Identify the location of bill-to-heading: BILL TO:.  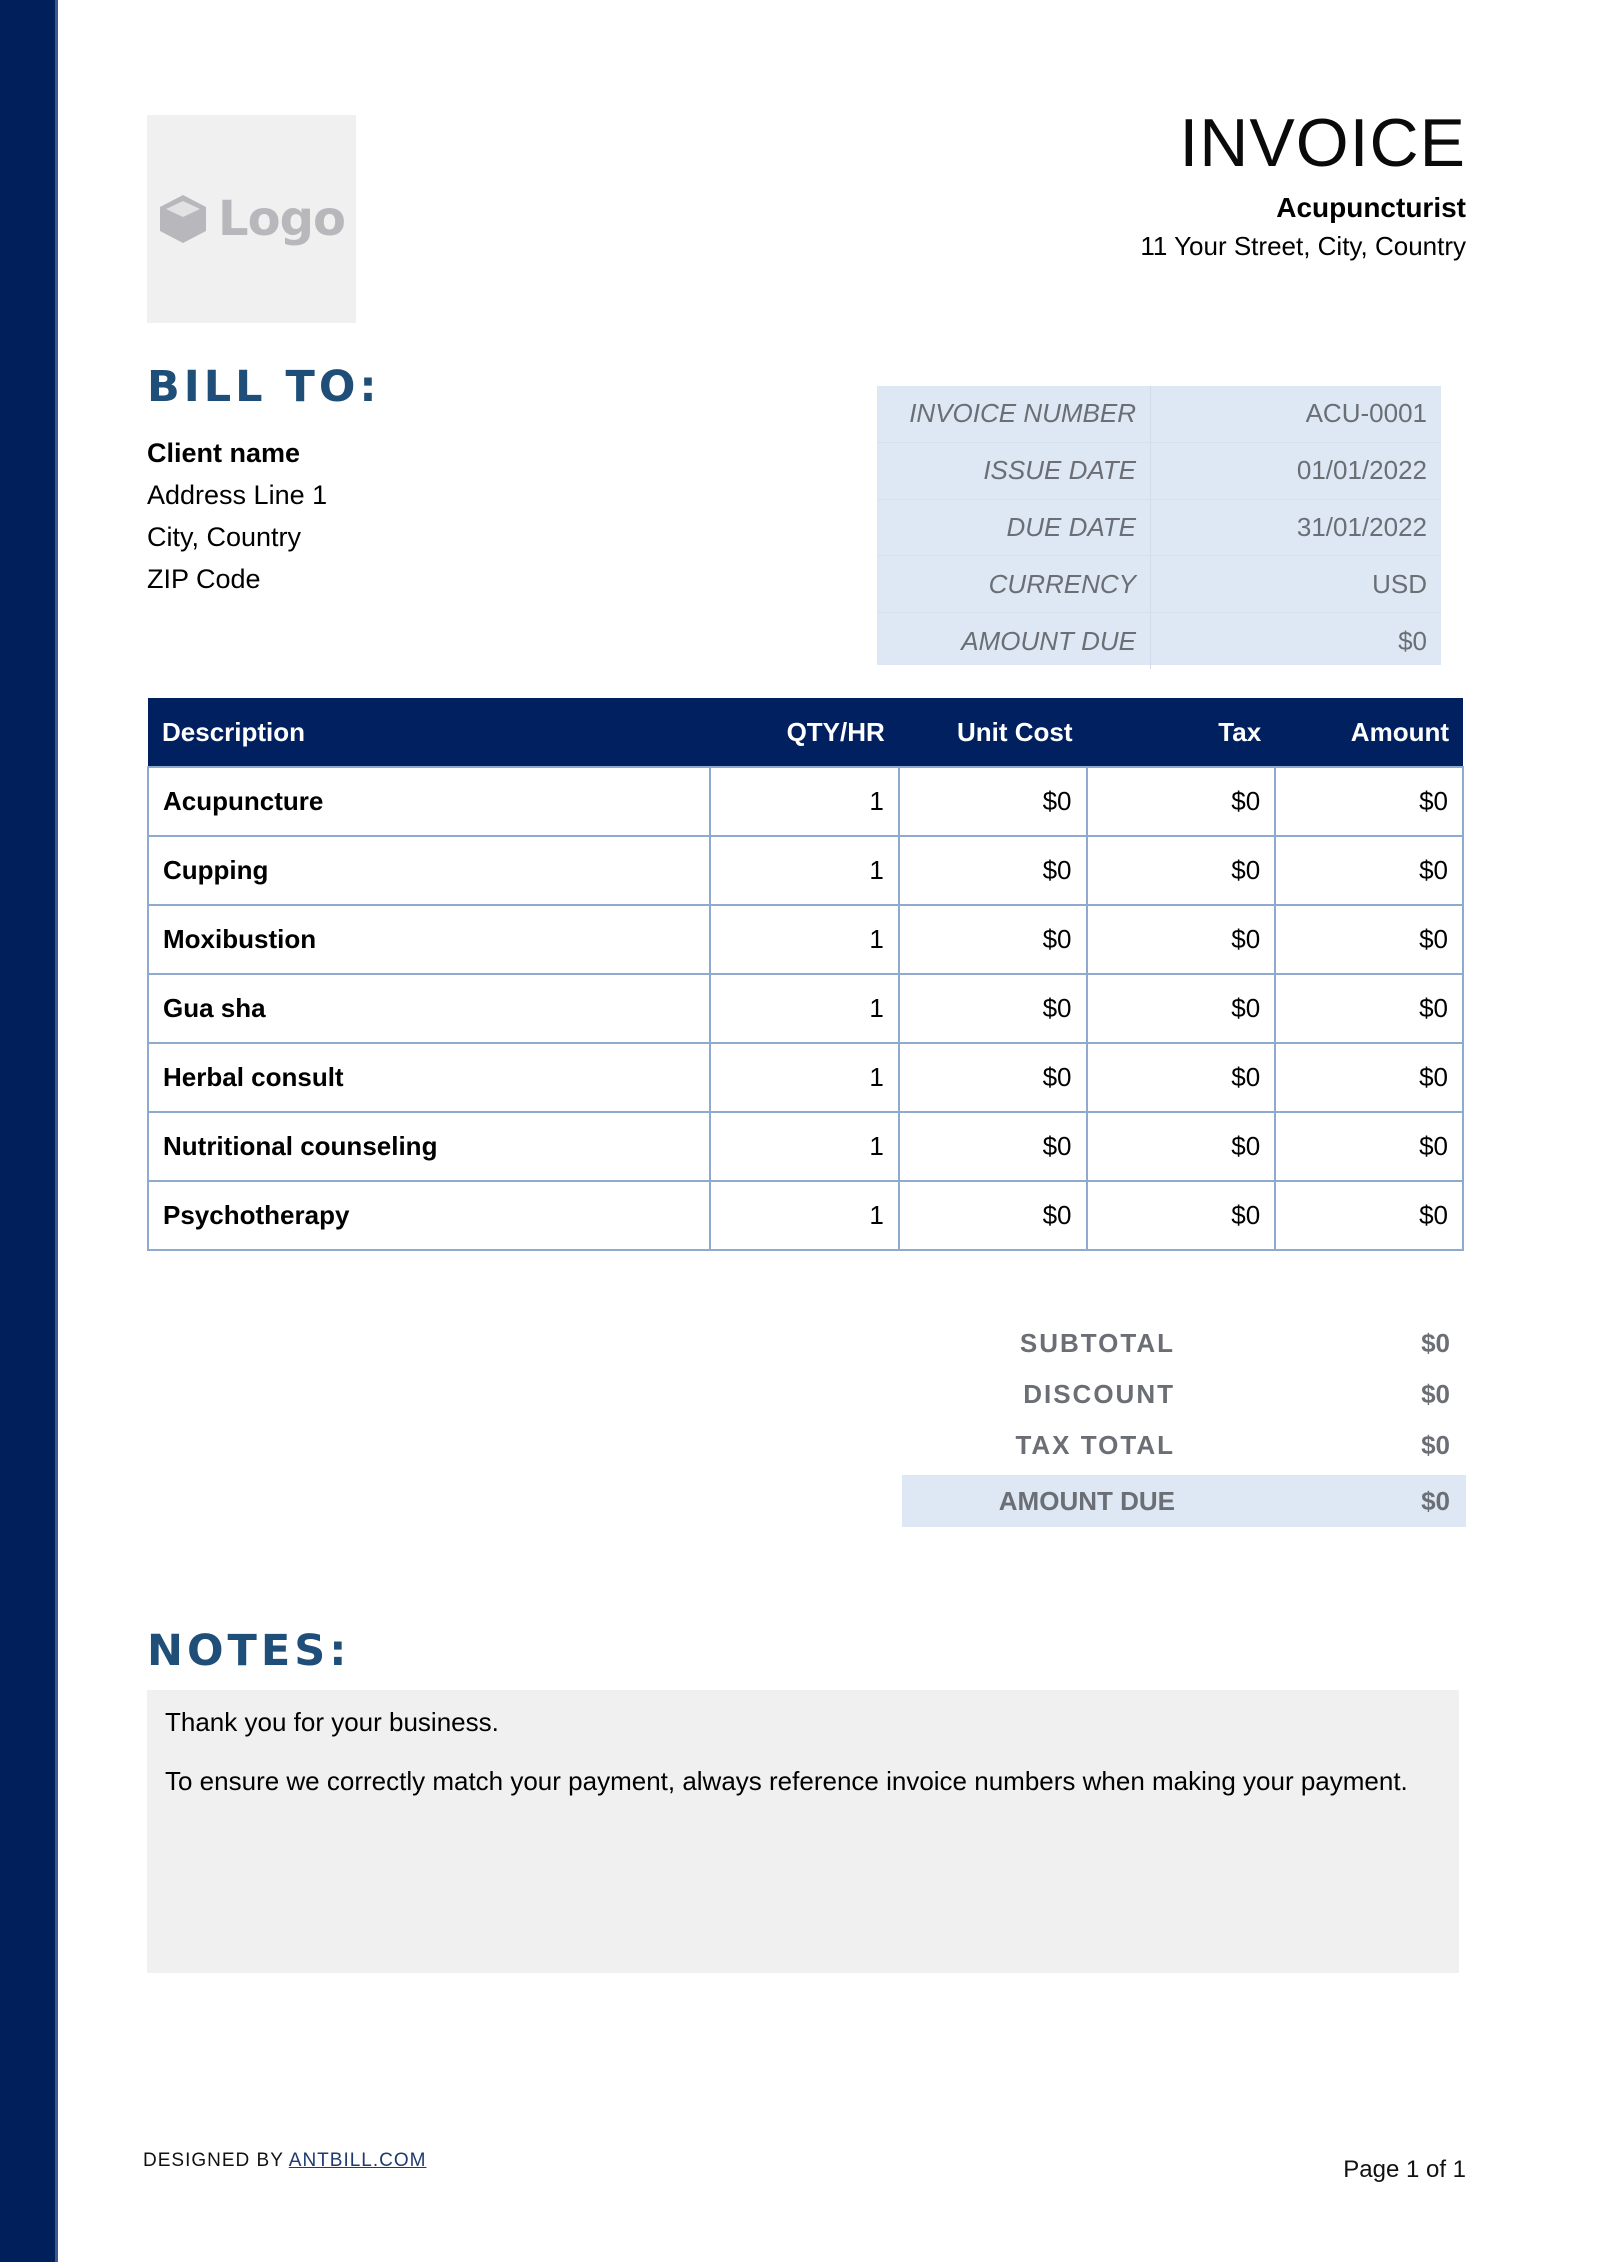
(264, 387).